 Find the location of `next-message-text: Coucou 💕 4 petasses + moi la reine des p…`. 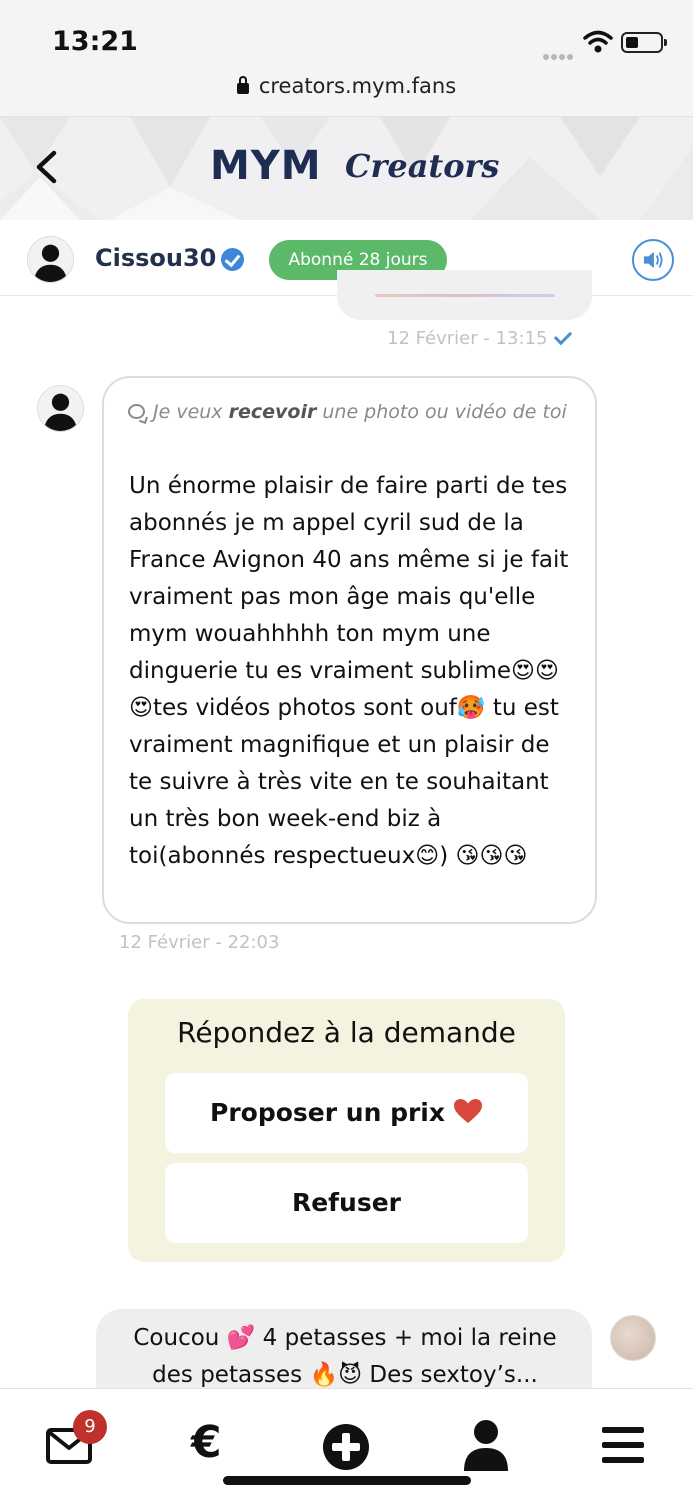

next-message-text: Coucou 💕 4 petasses + moi la reine des p… is located at coordinates (345, 1356).